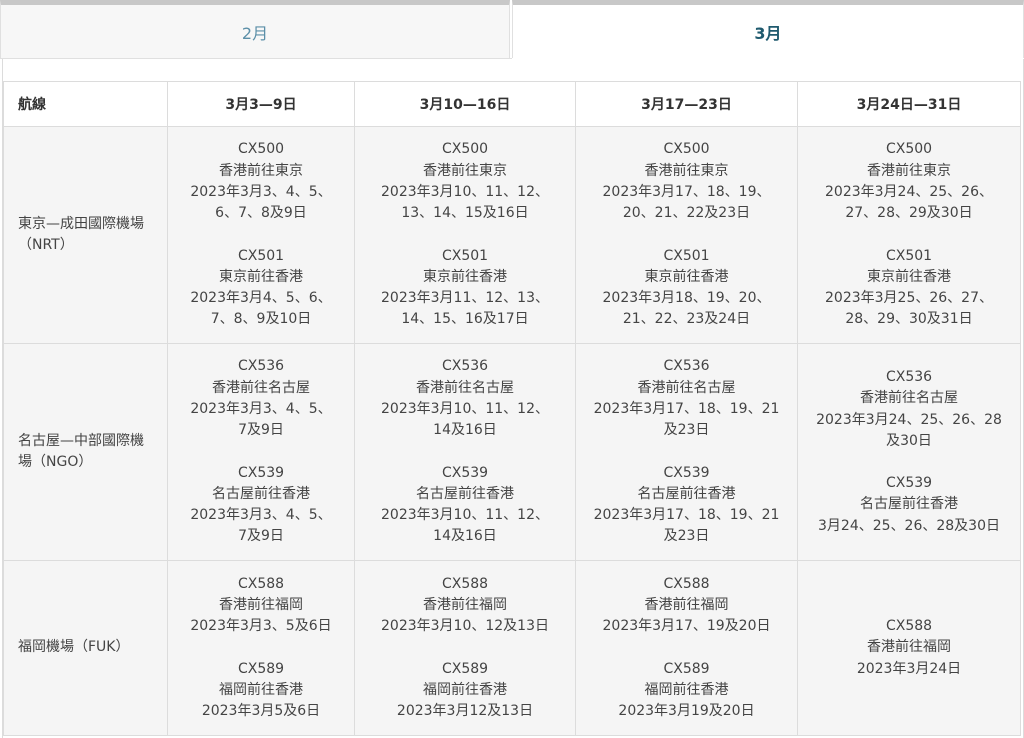 The height and width of the screenshot is (738, 1024). I want to click on flight-dates: 2023年3月18、19、20、, so click(686, 298).